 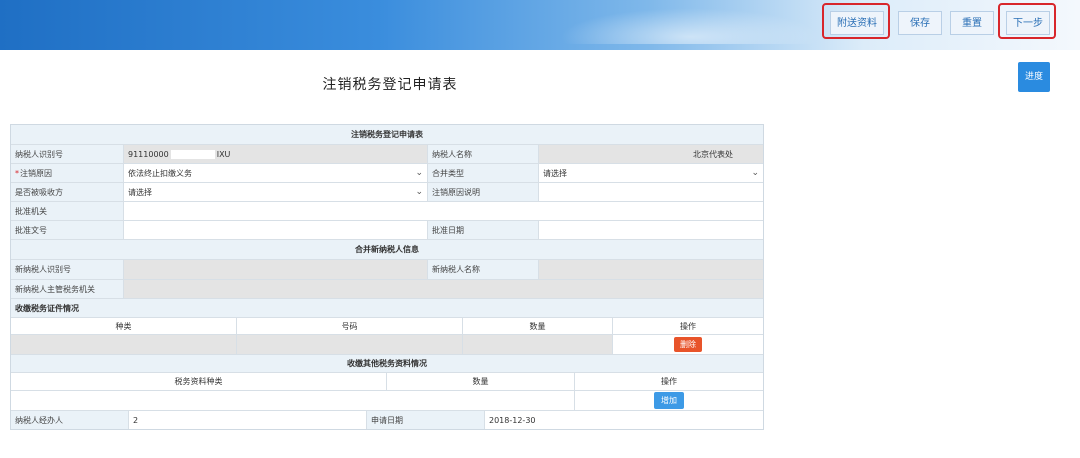 What do you see at coordinates (67, 173) in the screenshot?
I see `cancel-reason-label: * 注销原因` at bounding box center [67, 173].